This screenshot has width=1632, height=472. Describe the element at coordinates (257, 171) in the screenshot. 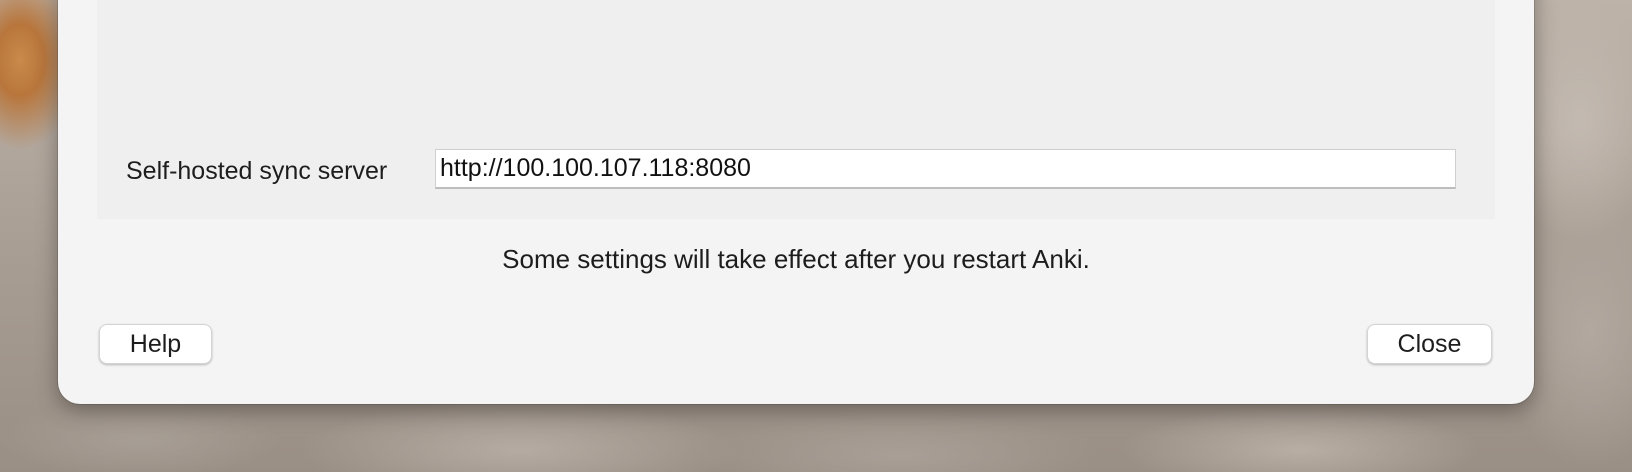

I see `sync-server-label: Self-hosted sync server` at that location.